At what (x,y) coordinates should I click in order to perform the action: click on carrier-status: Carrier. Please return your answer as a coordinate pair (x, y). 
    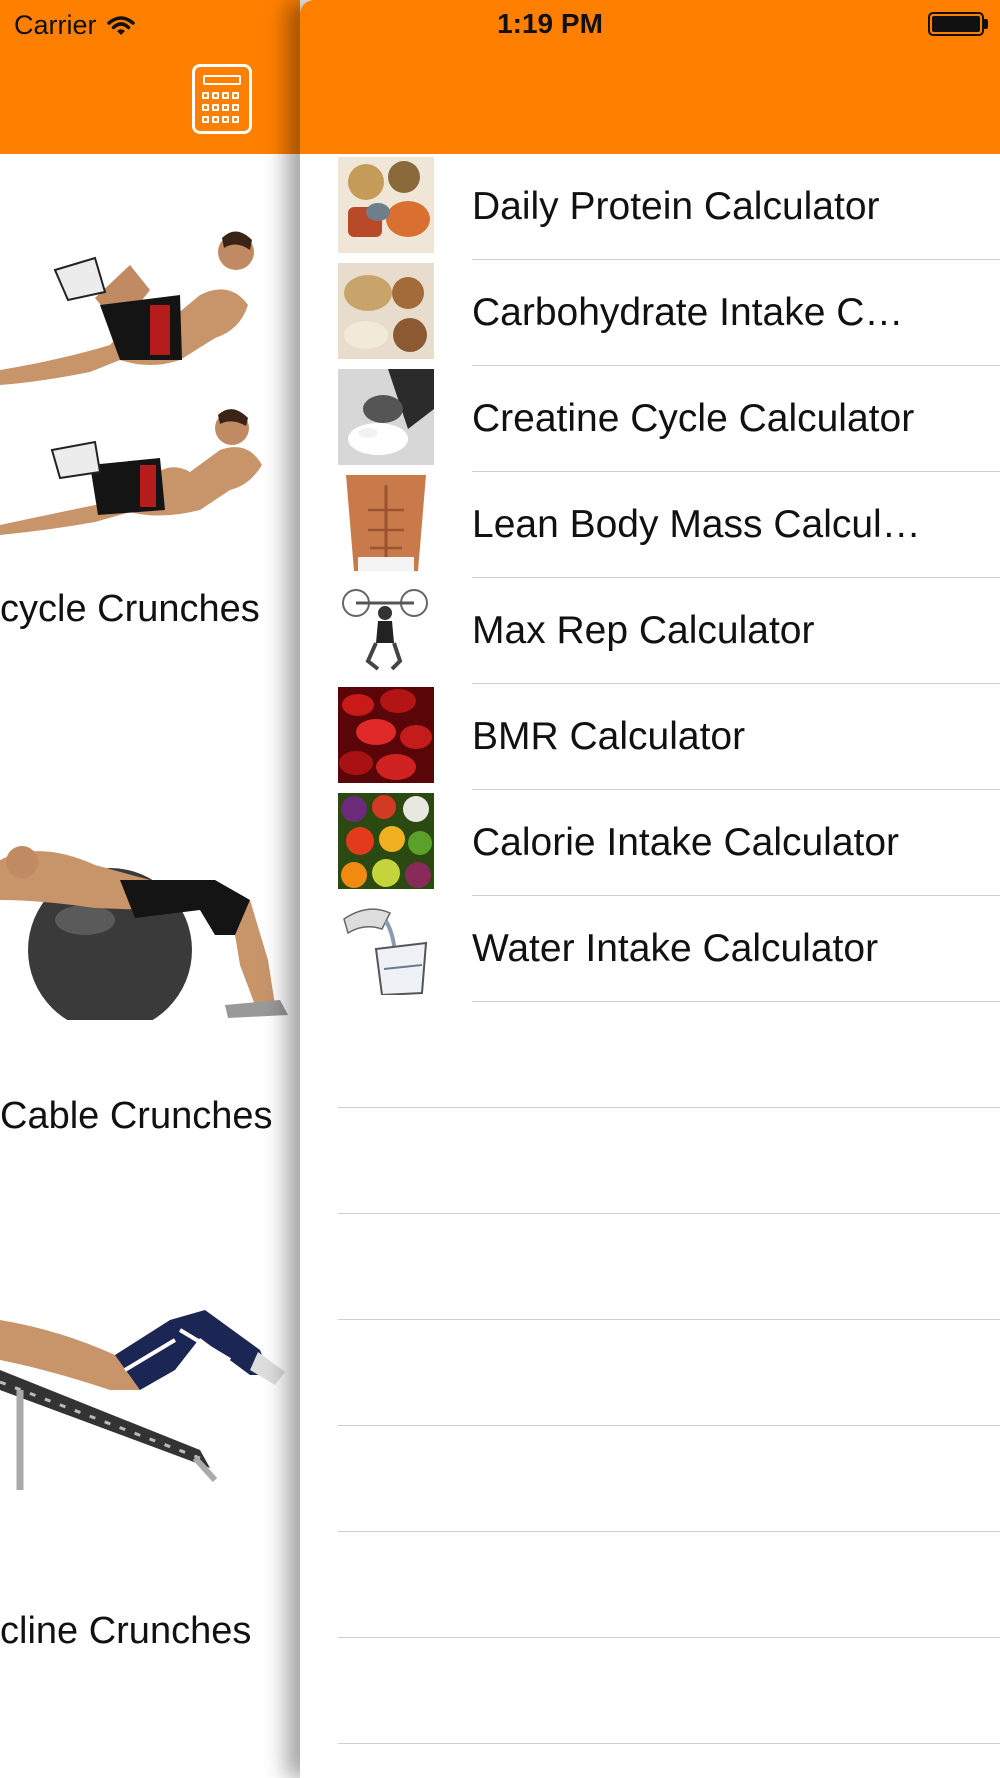
    Looking at the image, I should click on (74, 25).